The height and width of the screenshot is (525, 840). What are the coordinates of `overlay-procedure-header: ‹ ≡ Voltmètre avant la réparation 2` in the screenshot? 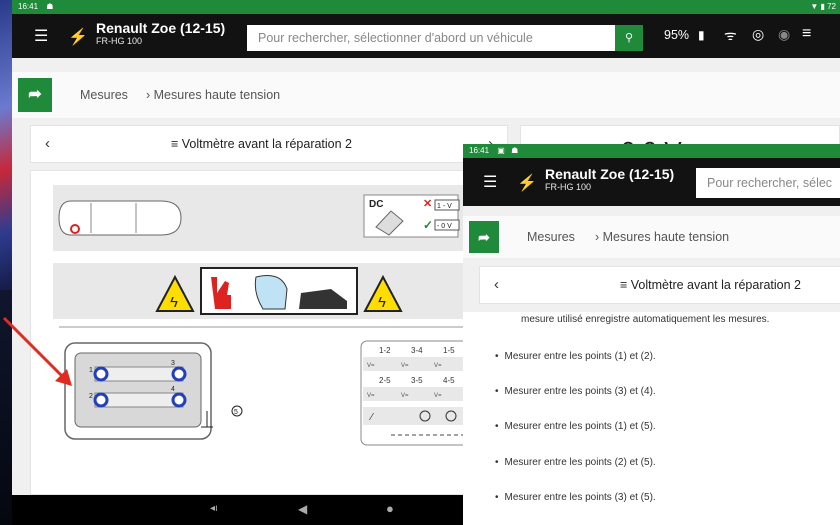 It's located at (659, 285).